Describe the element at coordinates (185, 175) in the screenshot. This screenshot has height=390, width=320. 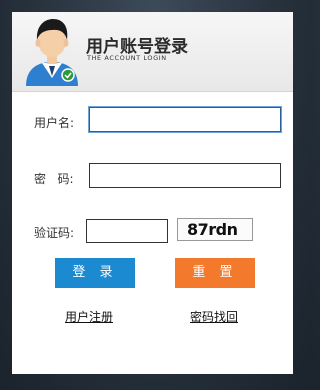
I see `password-input` at that location.